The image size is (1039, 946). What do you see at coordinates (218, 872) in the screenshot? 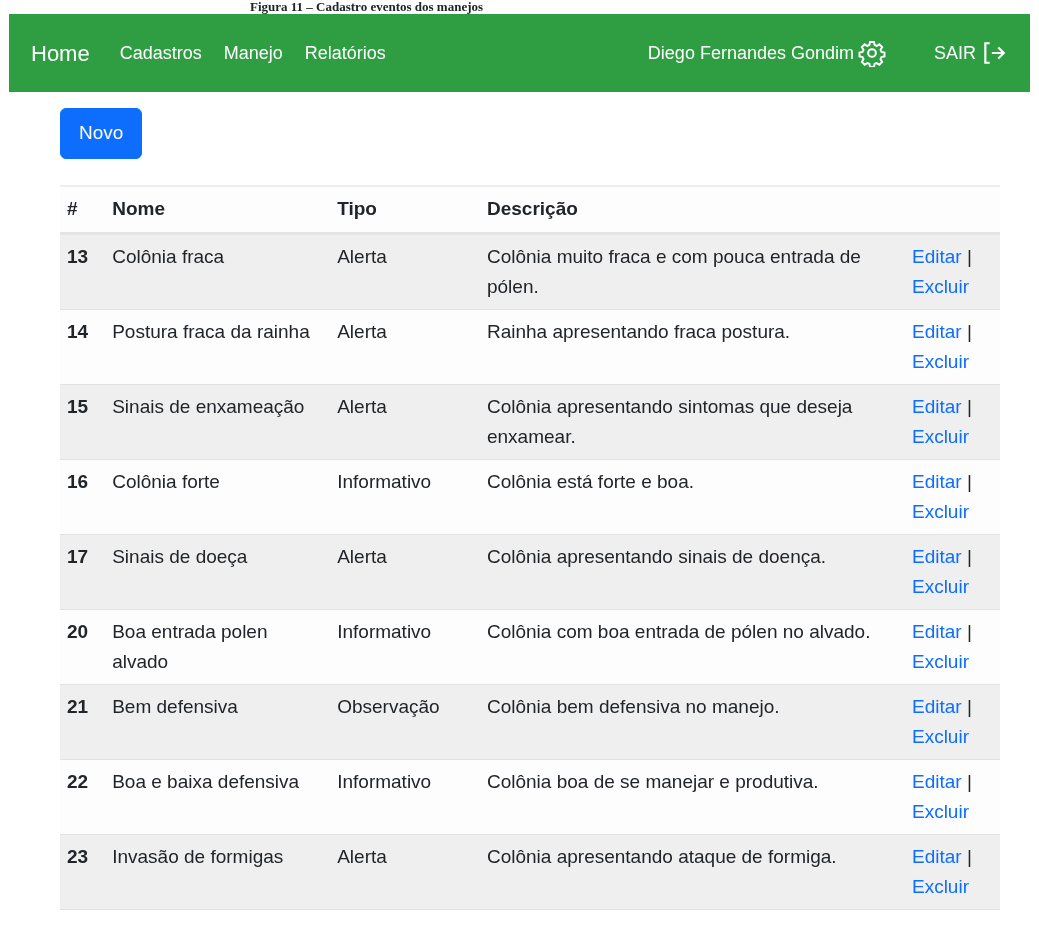
I see `table-cell: Invasão de formigas` at bounding box center [218, 872].